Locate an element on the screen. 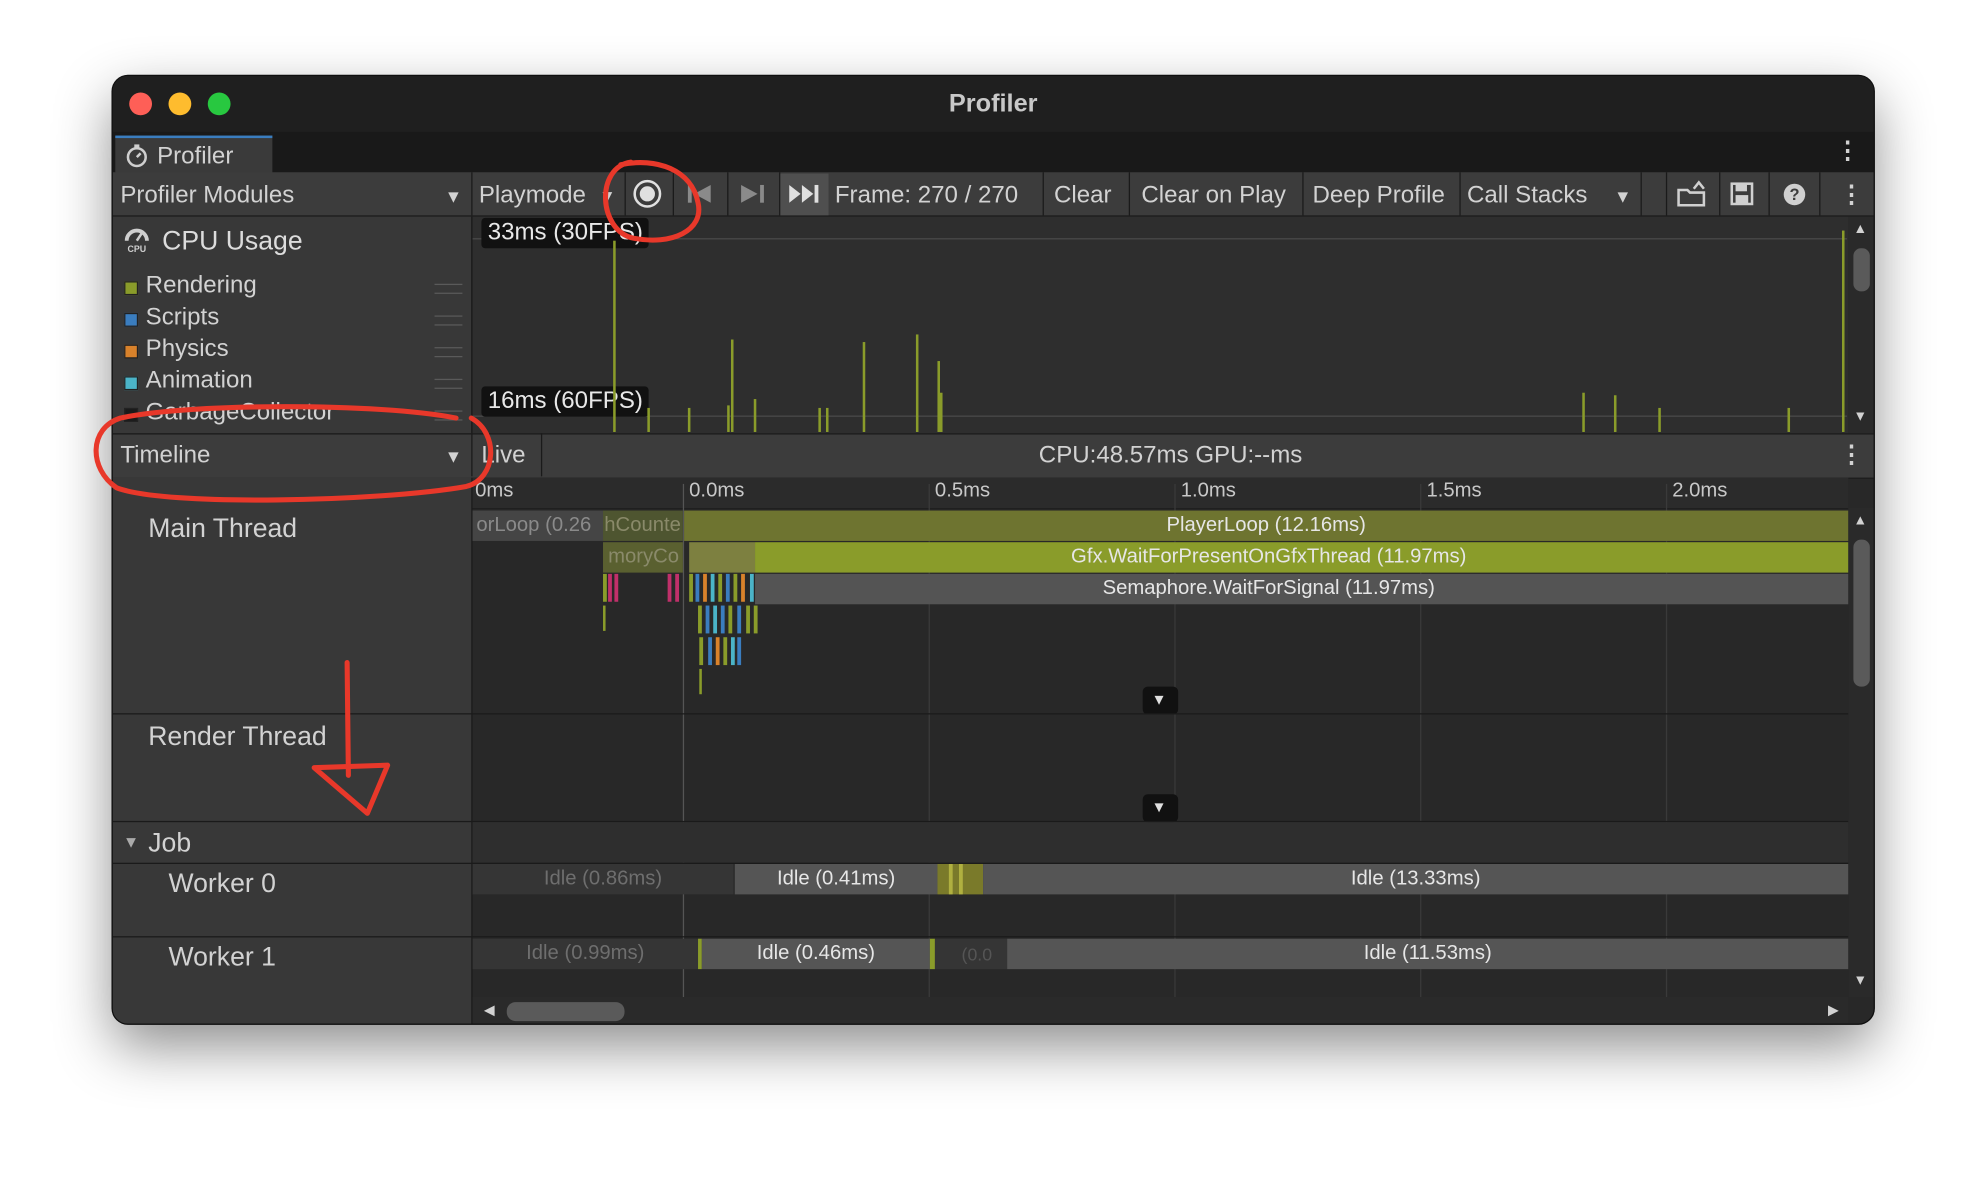 This screenshot has height=1186, width=1984. down-arrow-shaft-annotation is located at coordinates (347, 719).